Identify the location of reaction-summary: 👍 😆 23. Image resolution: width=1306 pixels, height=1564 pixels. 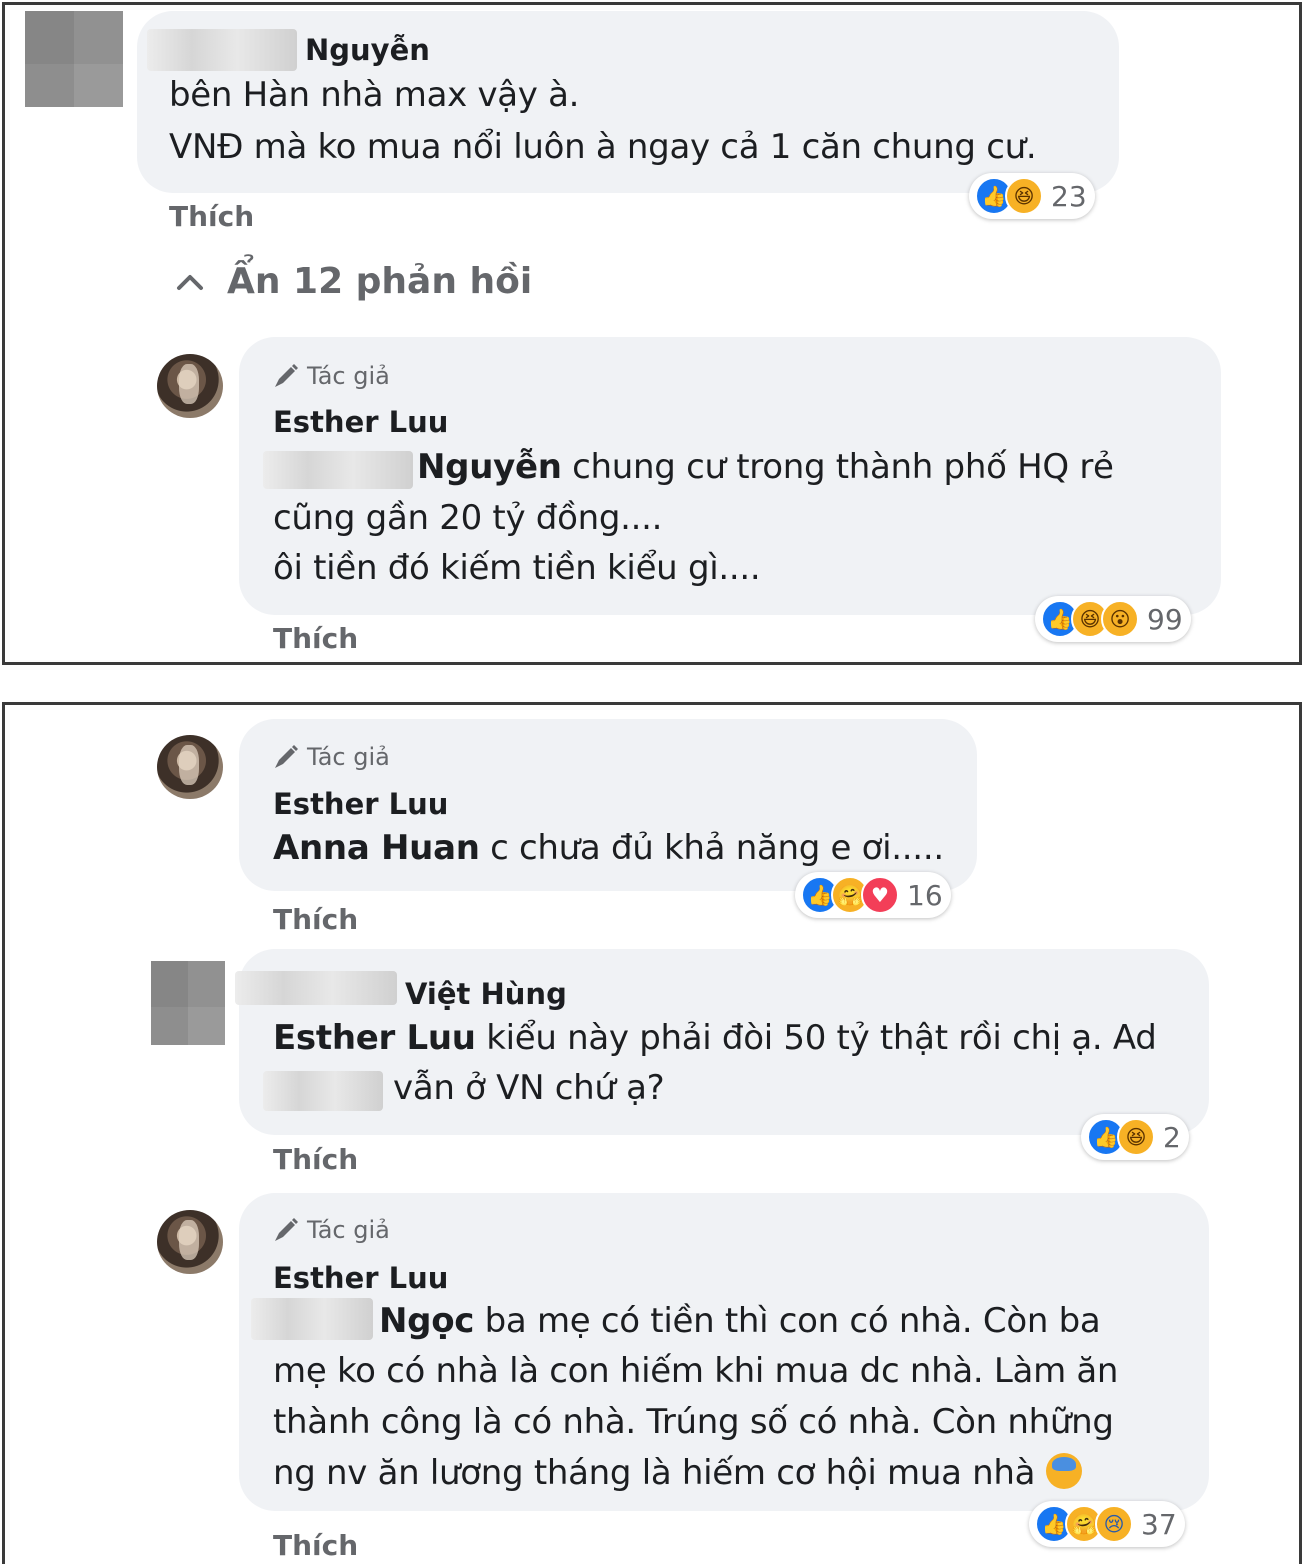
(1032, 196).